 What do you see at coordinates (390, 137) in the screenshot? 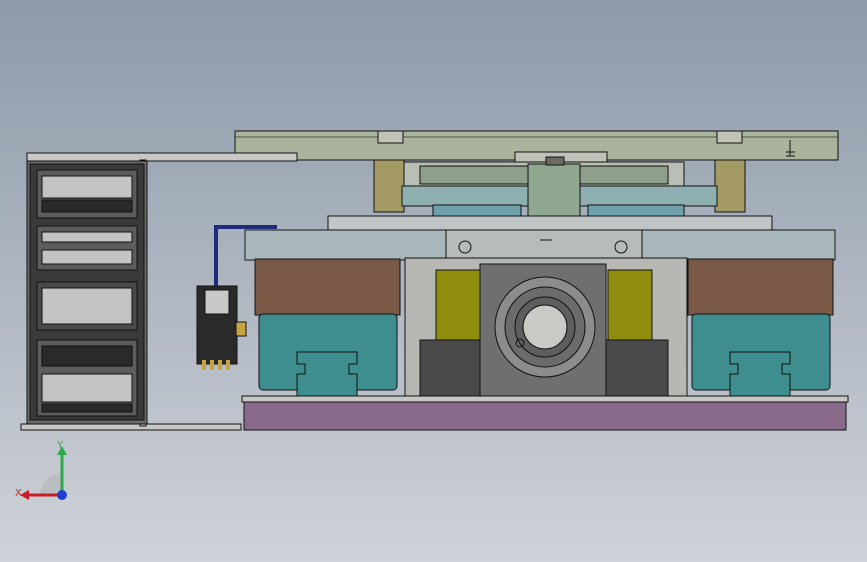
I see `top-plate-tab-left` at bounding box center [390, 137].